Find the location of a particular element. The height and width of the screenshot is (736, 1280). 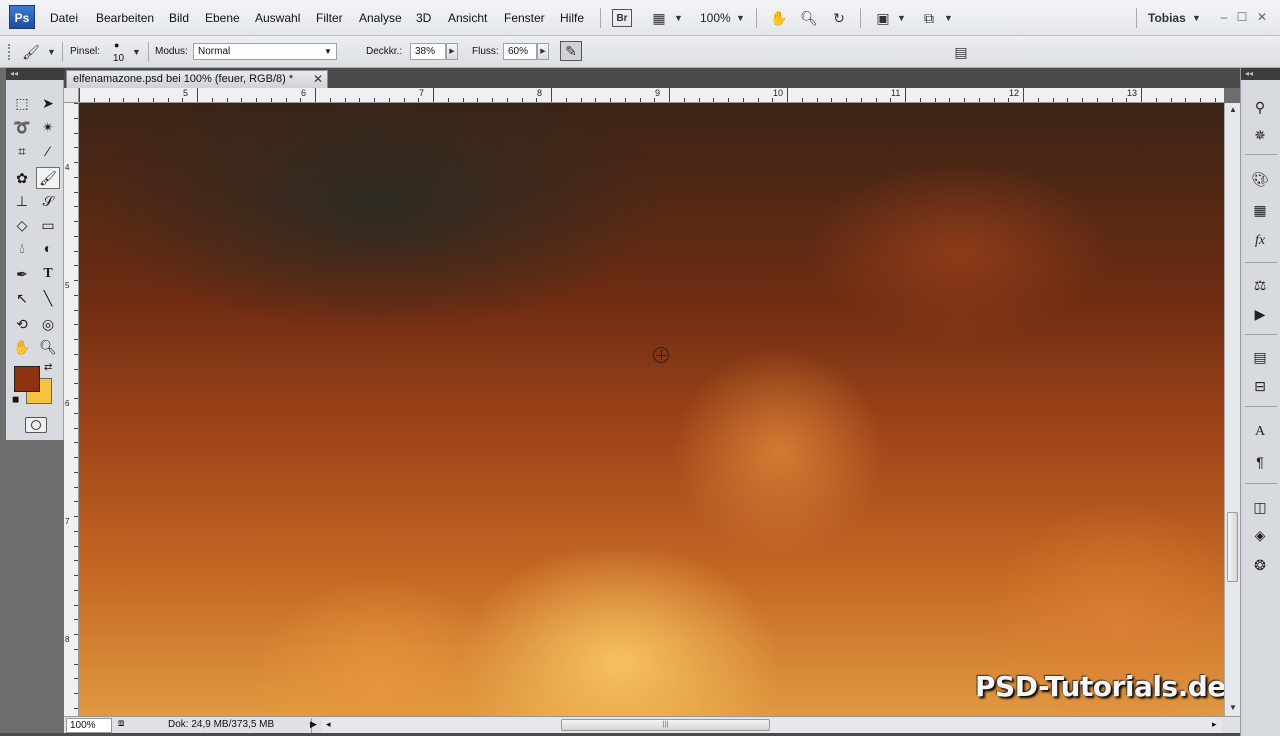

eraser-icon: ◇ is located at coordinates (22, 225).